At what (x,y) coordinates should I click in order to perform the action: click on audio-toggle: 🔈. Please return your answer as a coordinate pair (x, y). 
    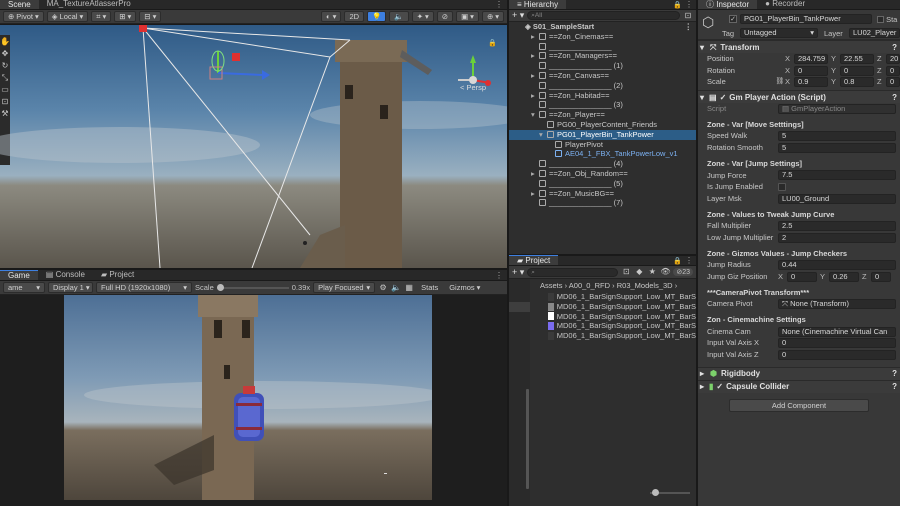
    Looking at the image, I should click on (399, 16).